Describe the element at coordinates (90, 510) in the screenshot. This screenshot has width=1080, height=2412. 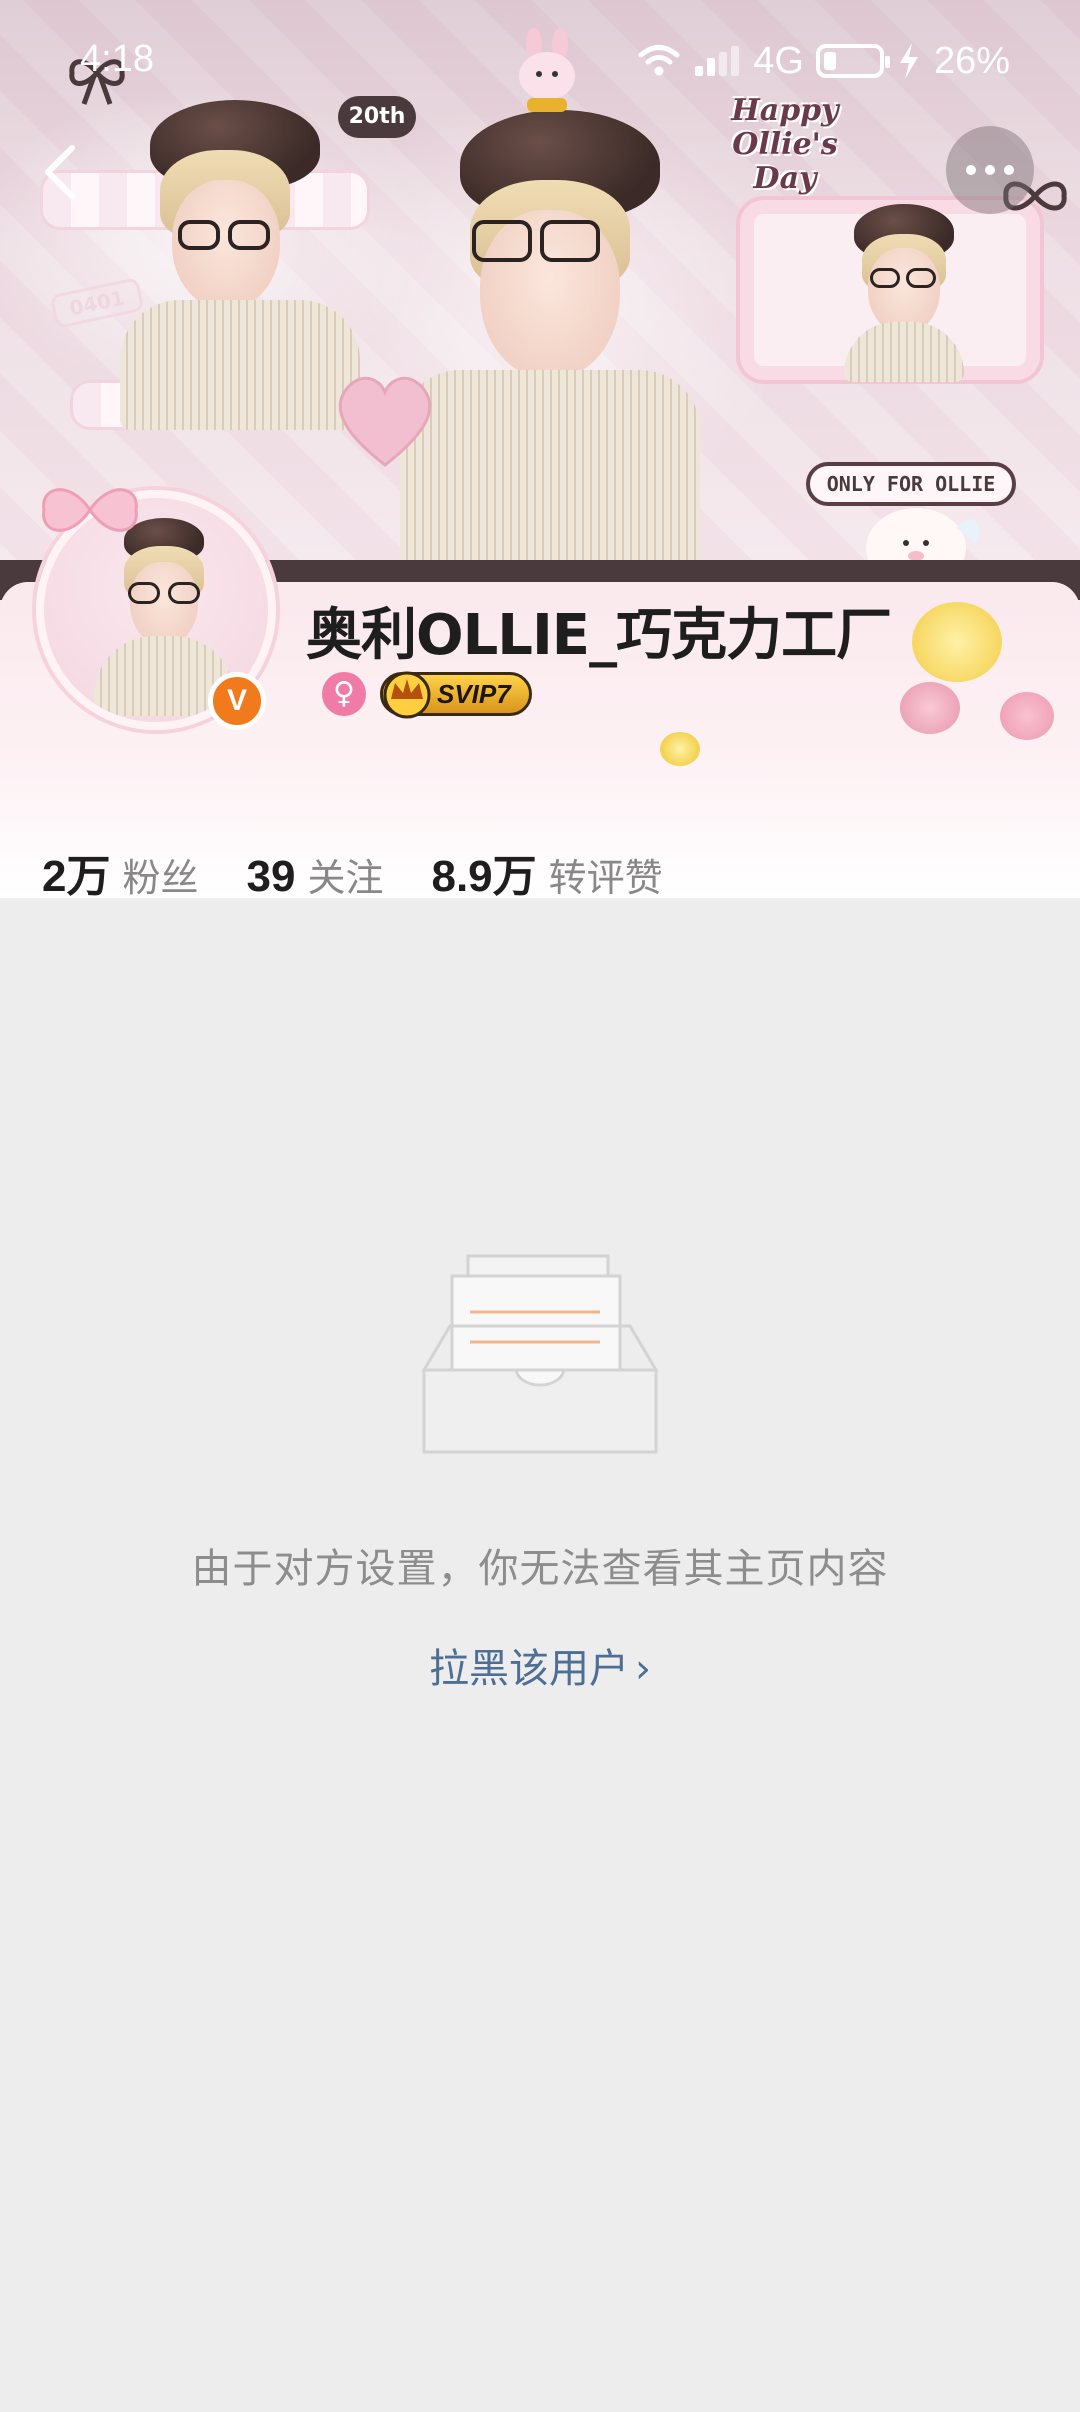
I see `bow-pink-icon` at that location.